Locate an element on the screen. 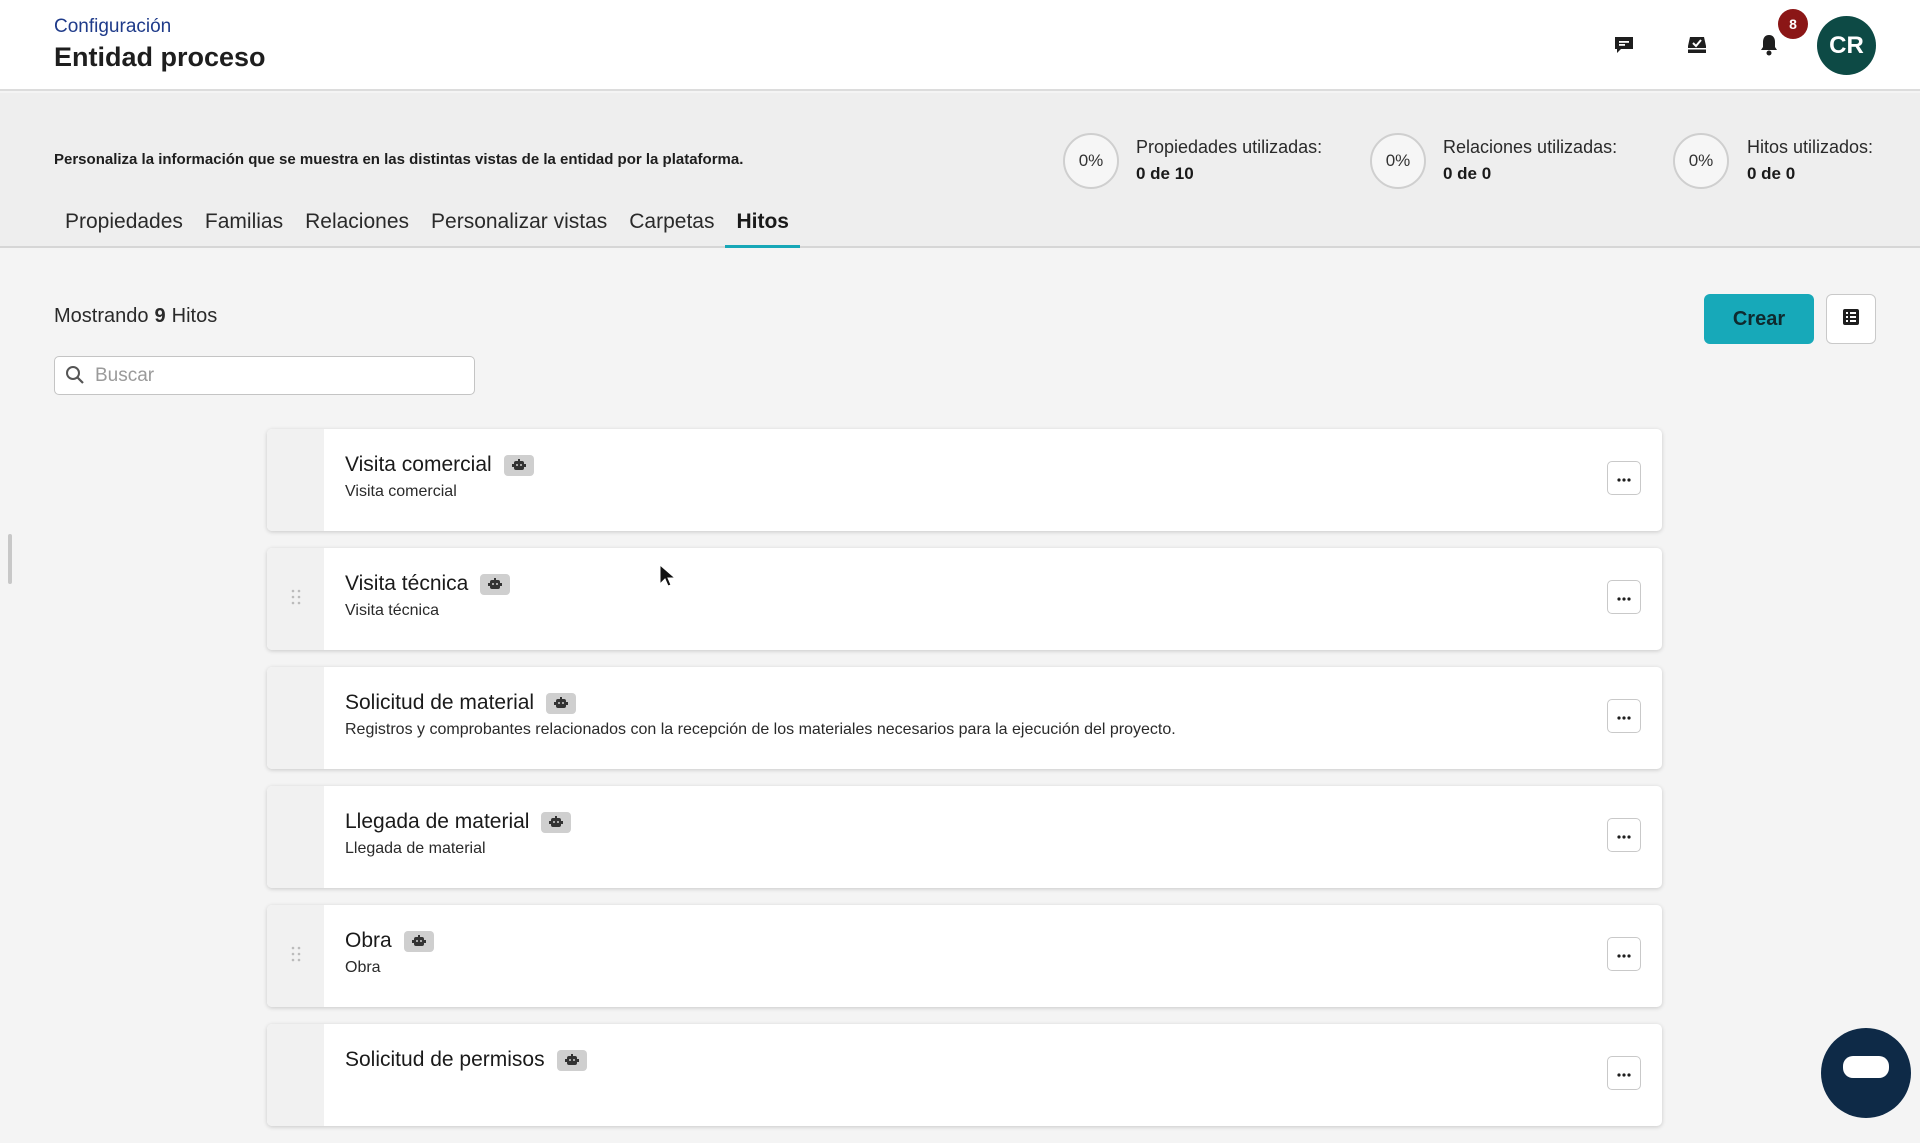 This screenshot has height=1143, width=1920. chat-icon is located at coordinates (1624, 45).